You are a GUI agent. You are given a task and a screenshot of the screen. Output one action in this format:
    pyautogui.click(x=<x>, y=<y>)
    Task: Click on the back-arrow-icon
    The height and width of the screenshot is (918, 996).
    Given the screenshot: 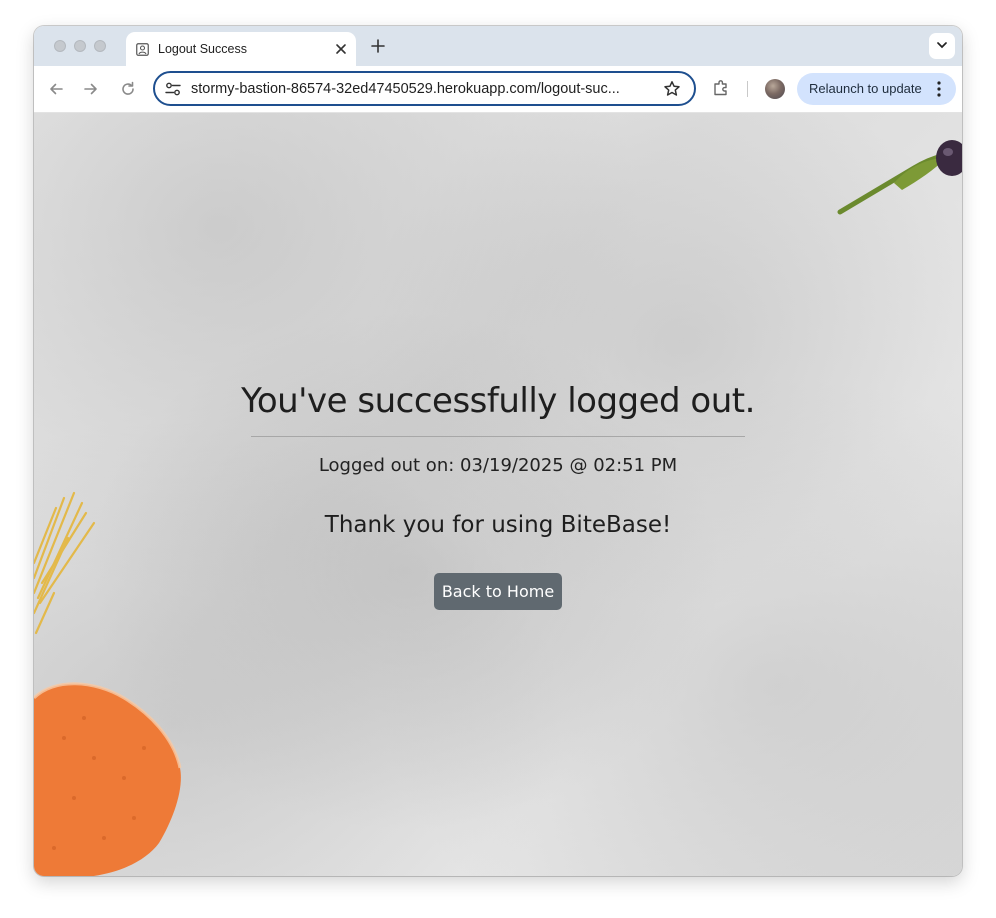 What is the action you would take?
    pyautogui.click(x=56, y=89)
    